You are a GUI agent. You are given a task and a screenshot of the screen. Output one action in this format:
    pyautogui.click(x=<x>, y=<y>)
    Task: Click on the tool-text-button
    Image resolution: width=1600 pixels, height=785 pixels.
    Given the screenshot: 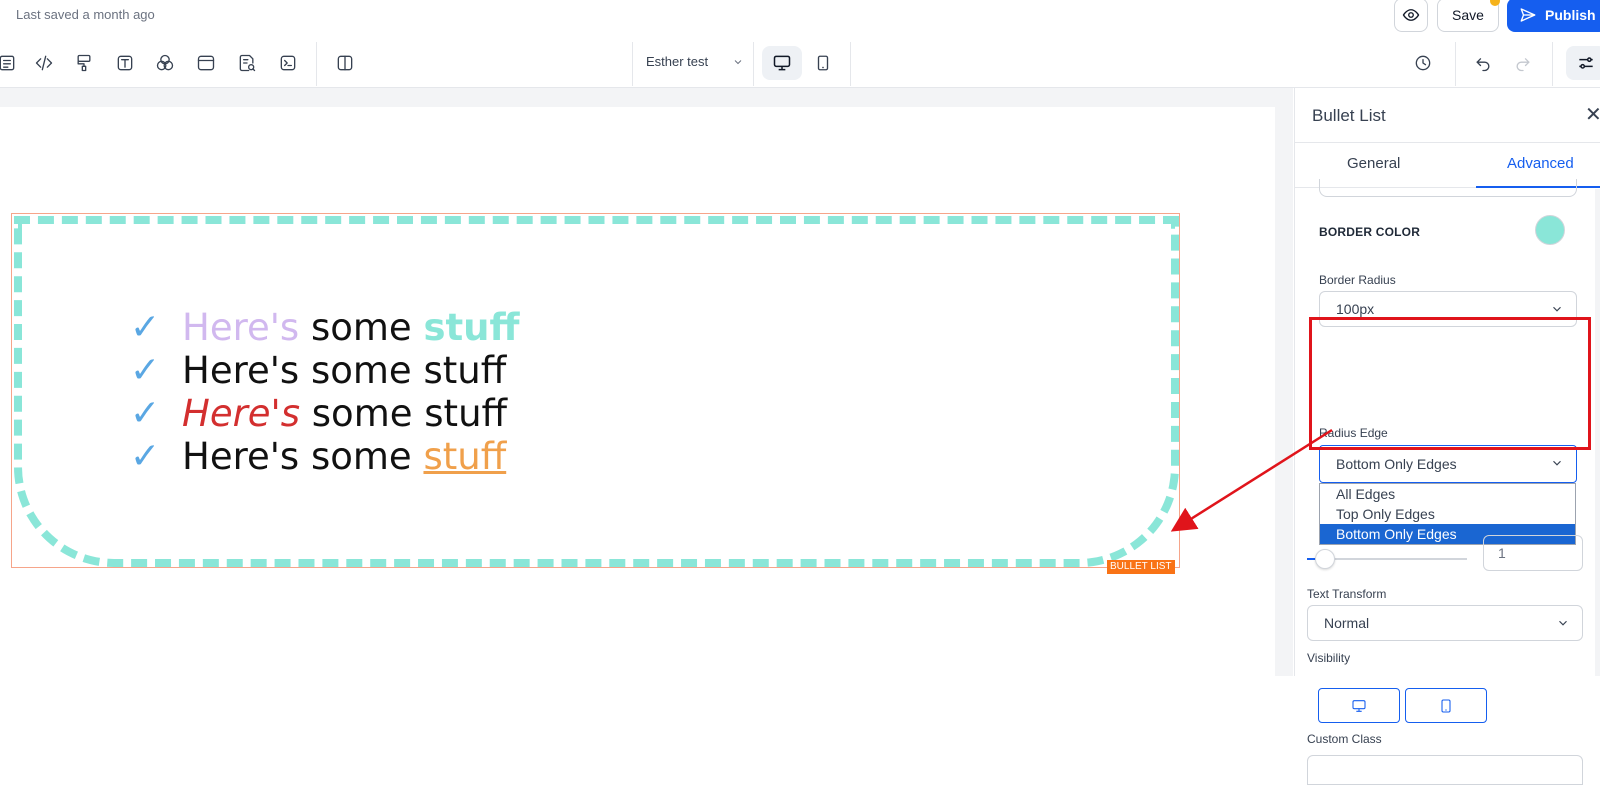 What is the action you would take?
    pyautogui.click(x=125, y=63)
    